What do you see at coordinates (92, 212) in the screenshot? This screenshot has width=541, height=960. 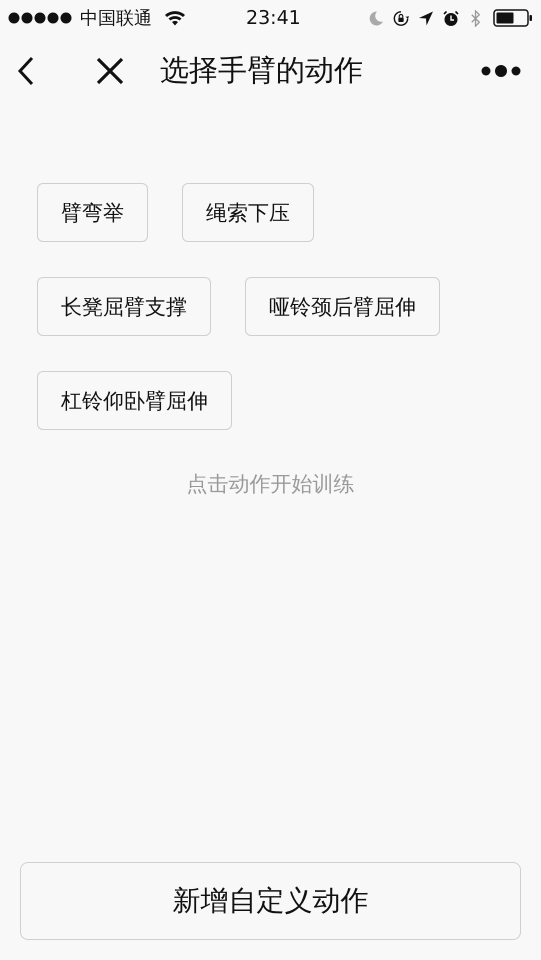 I see `action-button: 臂弯举` at bounding box center [92, 212].